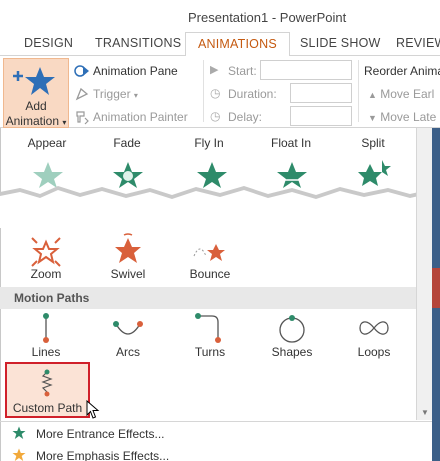  What do you see at coordinates (140, 117) in the screenshot?
I see `animation-painter-button: Animation Painter` at bounding box center [140, 117].